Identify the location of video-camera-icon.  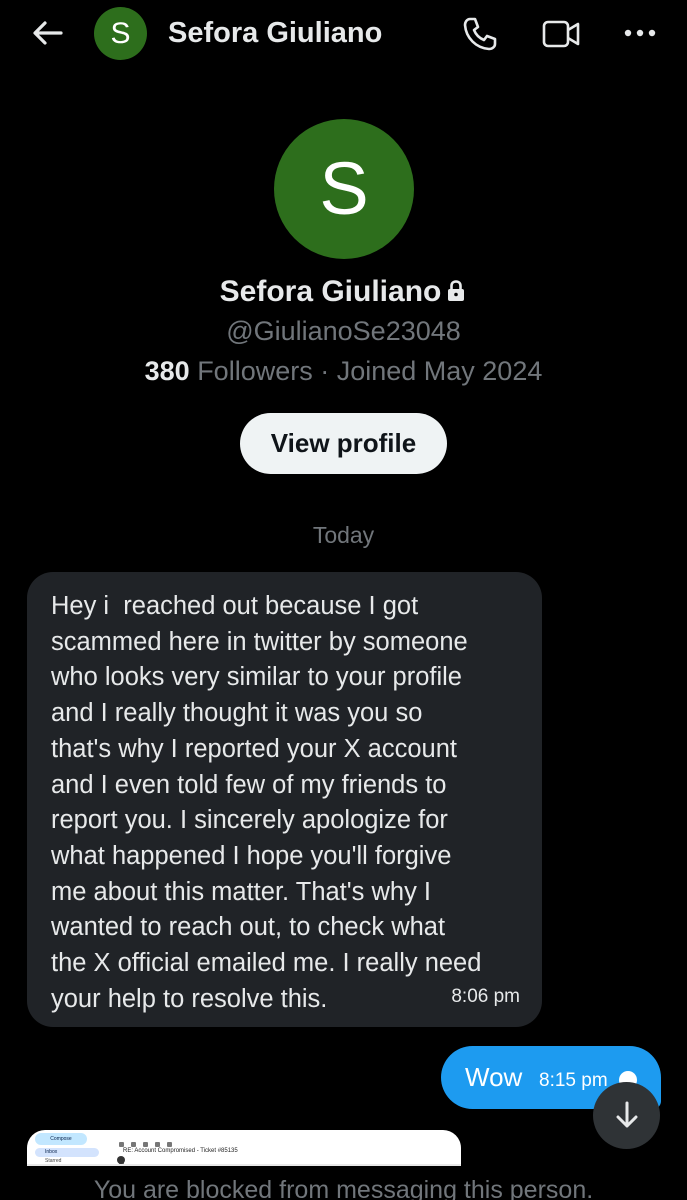
(561, 34).